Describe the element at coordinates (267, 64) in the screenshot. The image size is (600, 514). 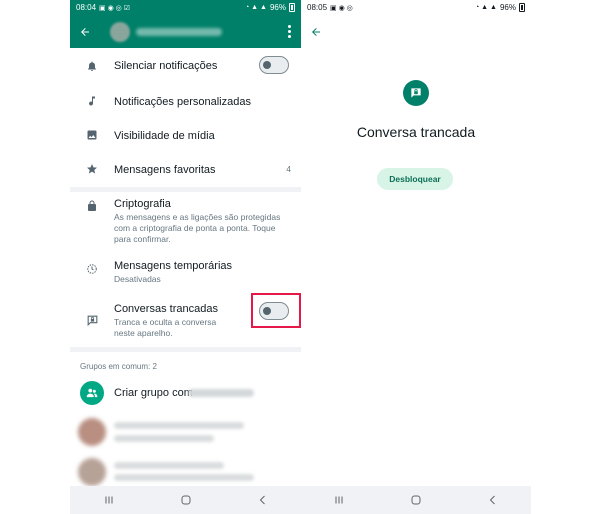
I see `toggle-knob` at that location.